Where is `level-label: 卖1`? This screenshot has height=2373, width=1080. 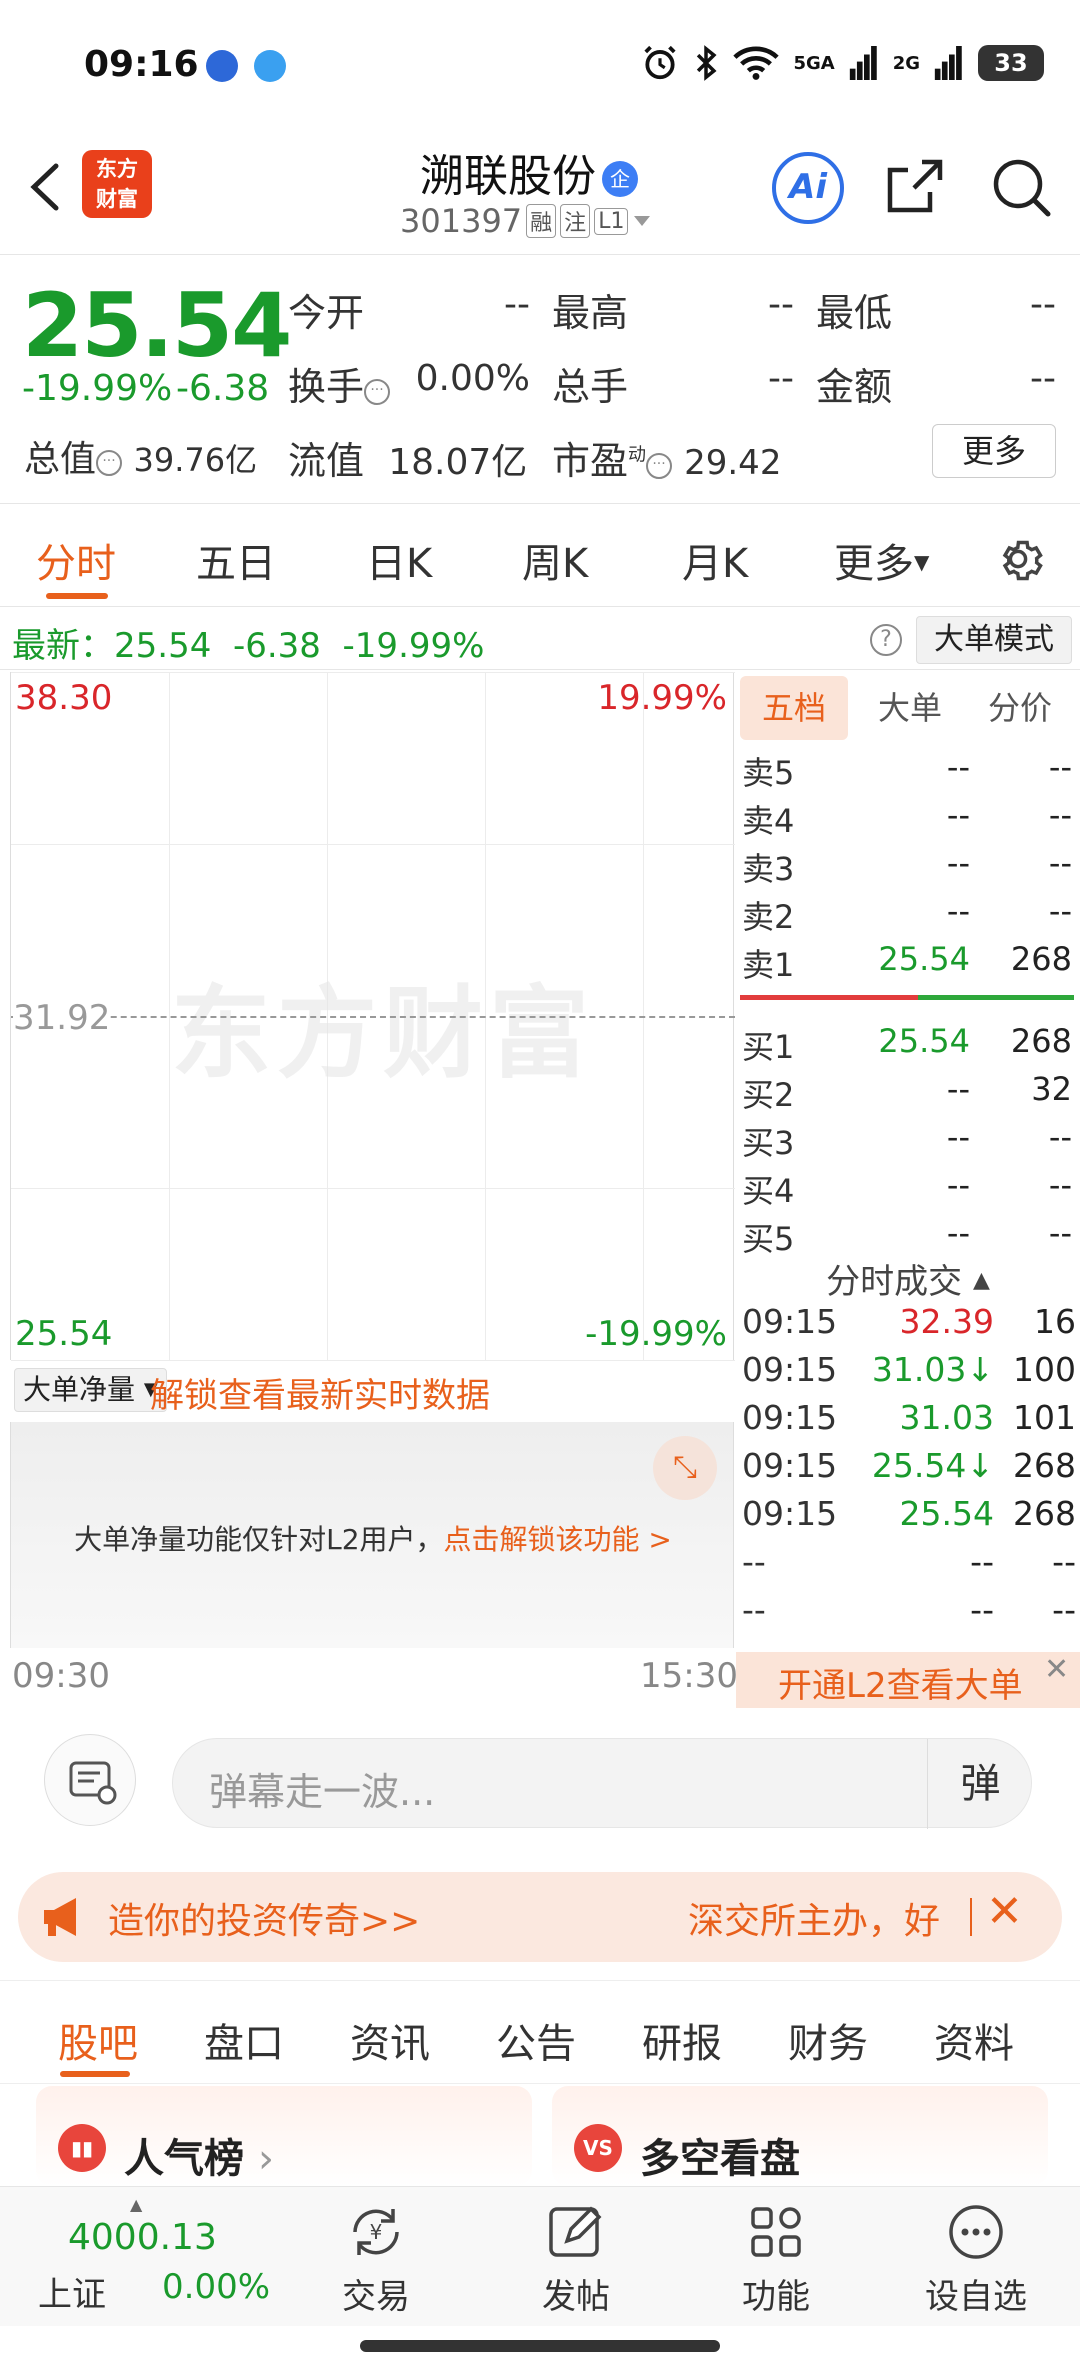 level-label: 卖1 is located at coordinates (768, 965).